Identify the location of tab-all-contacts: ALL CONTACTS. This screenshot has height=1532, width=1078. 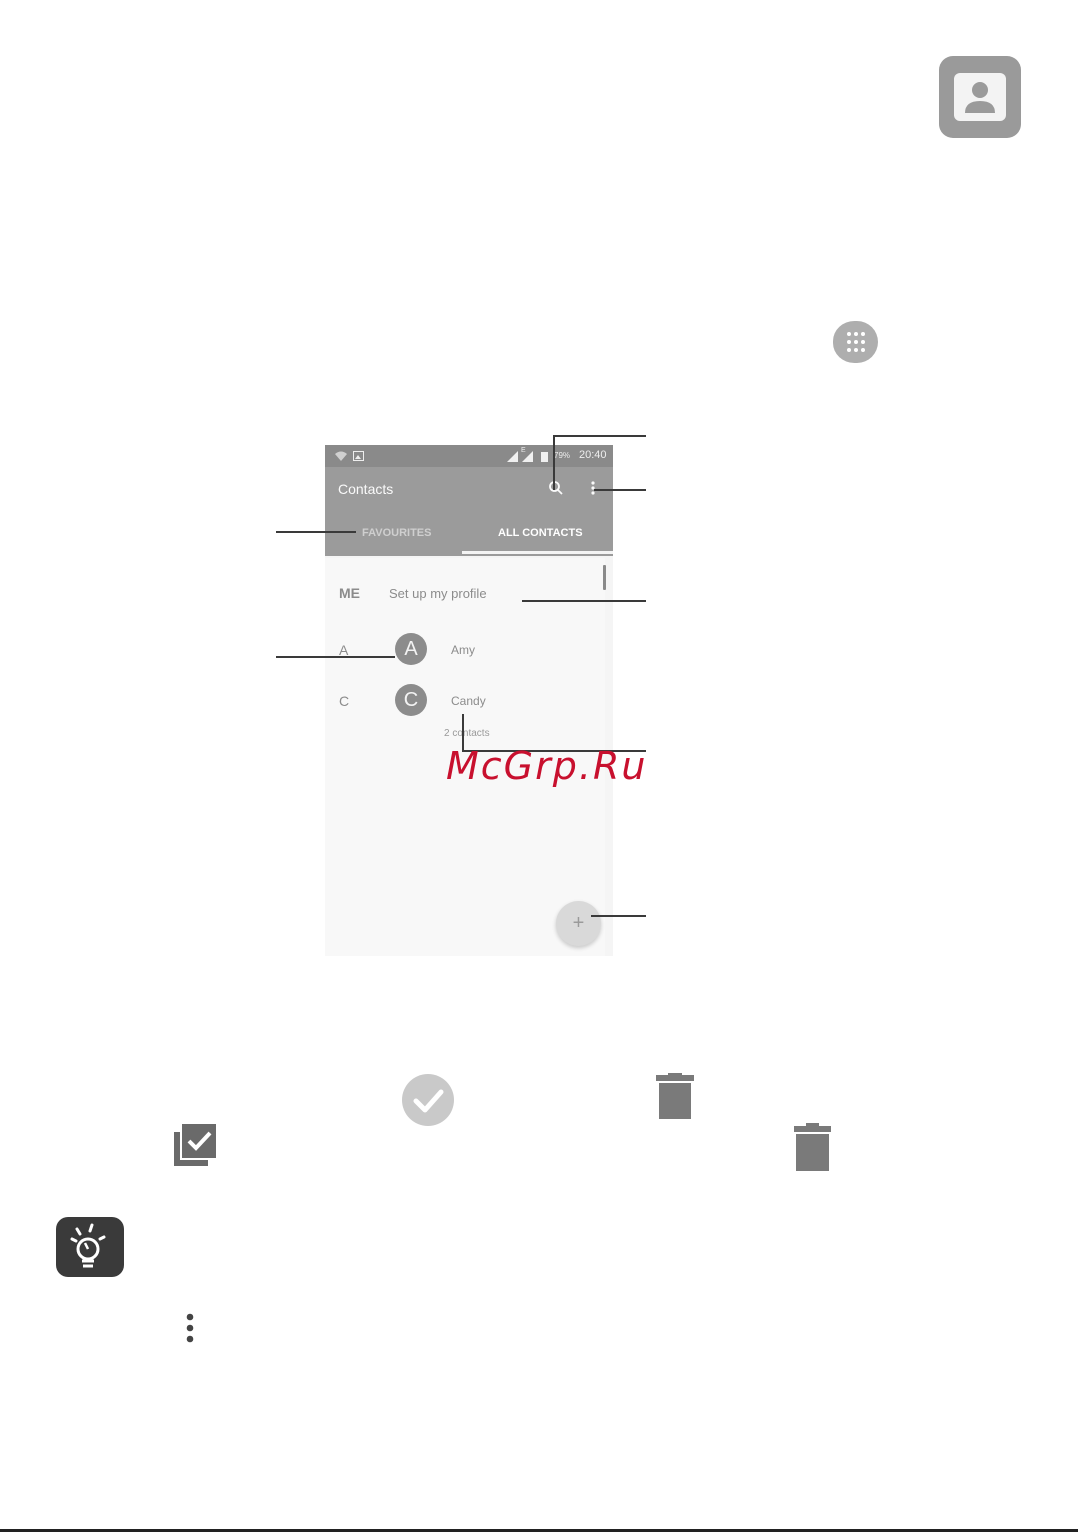
(540, 533).